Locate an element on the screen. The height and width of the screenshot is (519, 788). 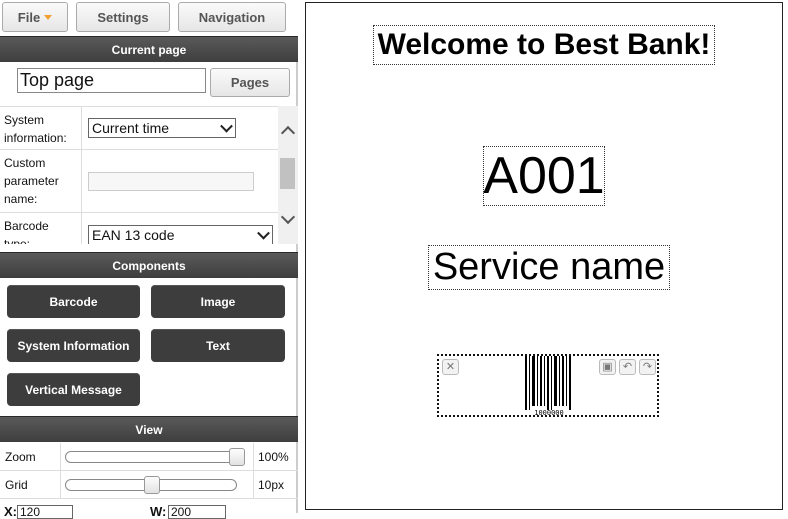
current-page-panel: Current page is located at coordinates (149, 49).